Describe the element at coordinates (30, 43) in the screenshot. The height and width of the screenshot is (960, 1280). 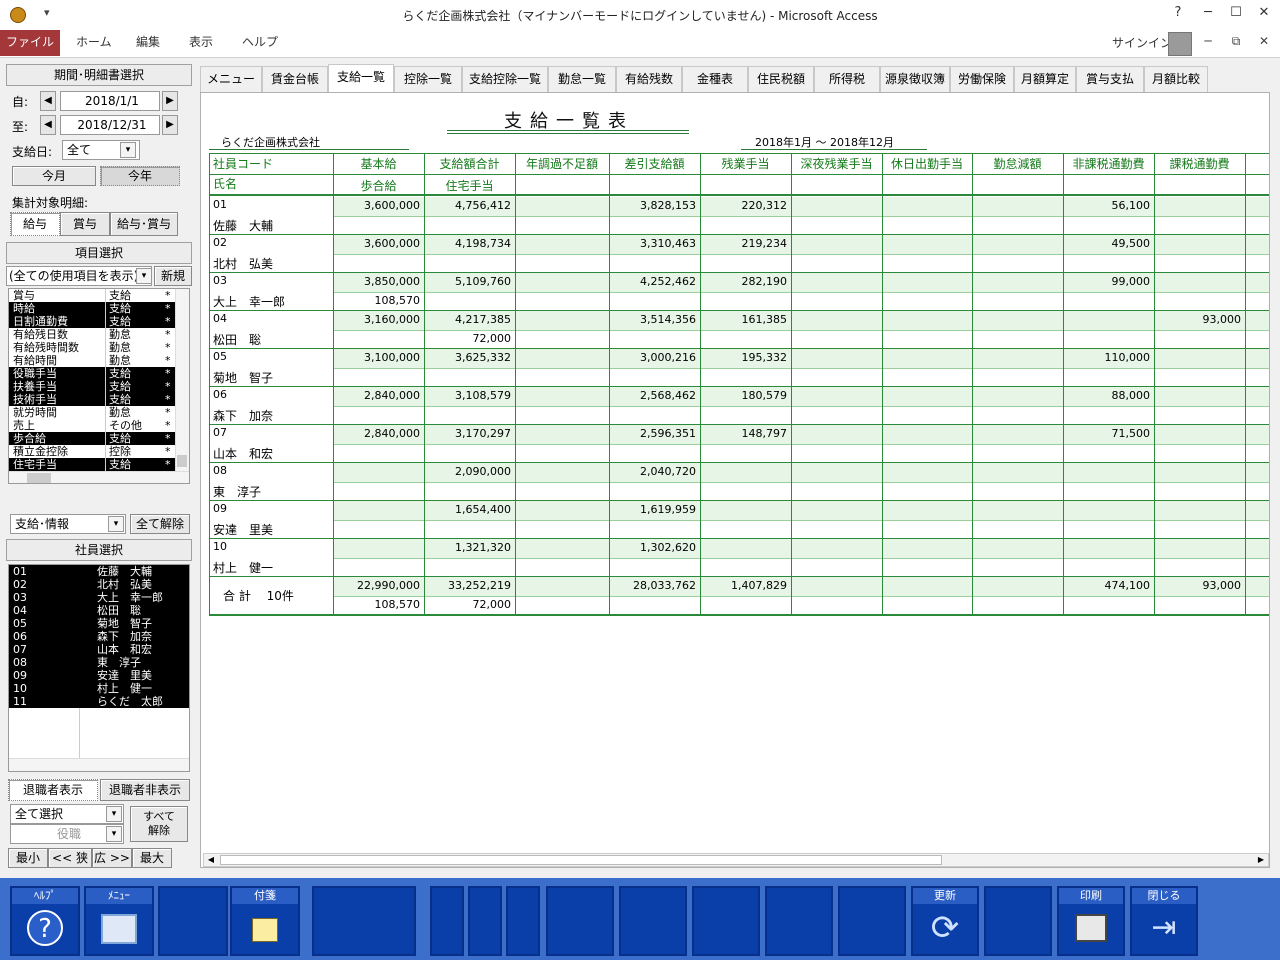
I see `ribbon-tab-file: ファイル` at that location.